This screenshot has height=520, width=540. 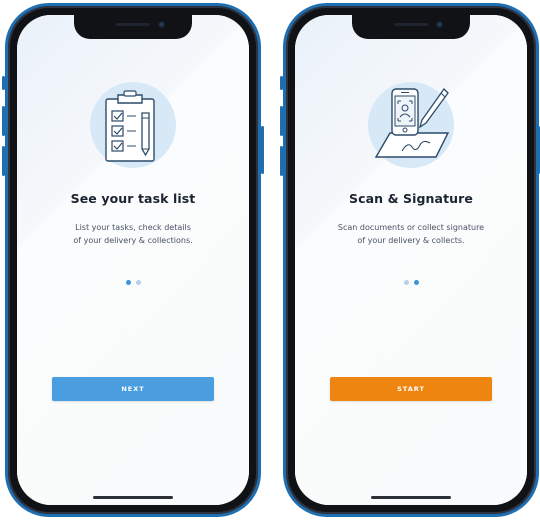 What do you see at coordinates (133, 125) in the screenshot?
I see `clipboard-checklist-icon` at bounding box center [133, 125].